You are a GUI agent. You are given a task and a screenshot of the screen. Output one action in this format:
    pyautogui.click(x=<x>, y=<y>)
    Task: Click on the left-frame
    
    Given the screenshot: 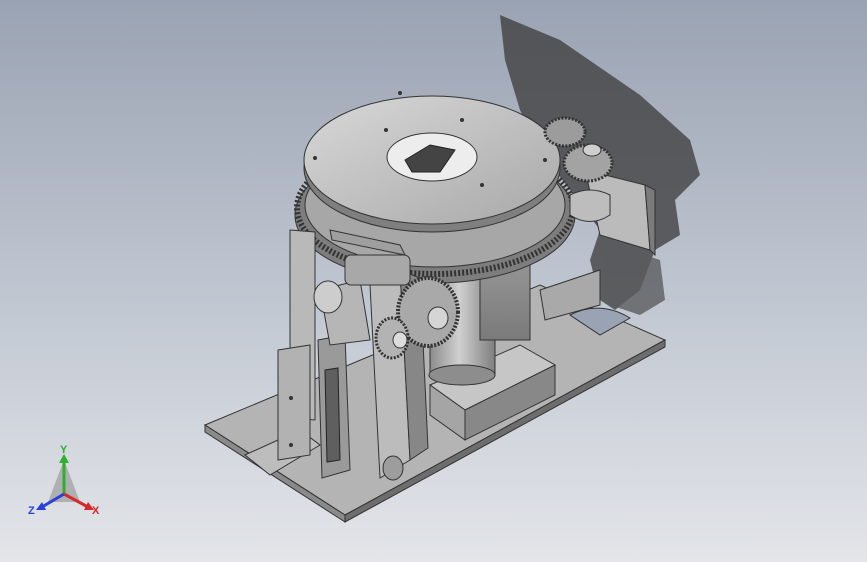 What is the action you would take?
    pyautogui.click(x=296, y=345)
    